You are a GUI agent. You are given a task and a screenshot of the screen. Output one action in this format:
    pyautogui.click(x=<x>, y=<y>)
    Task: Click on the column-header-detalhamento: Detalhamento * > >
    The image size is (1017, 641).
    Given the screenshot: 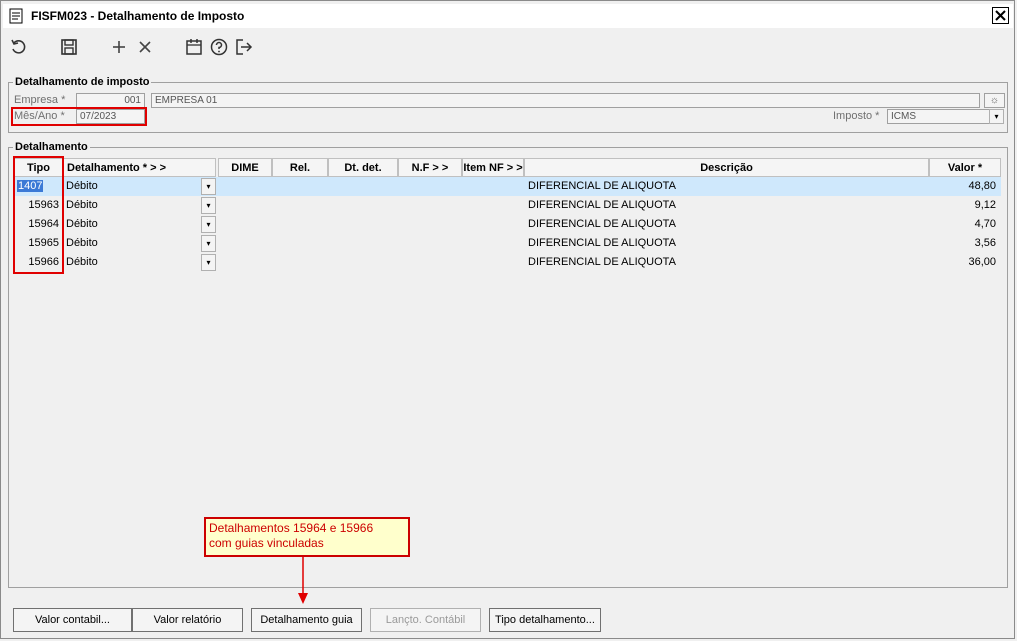 What is the action you would take?
    pyautogui.click(x=139, y=167)
    